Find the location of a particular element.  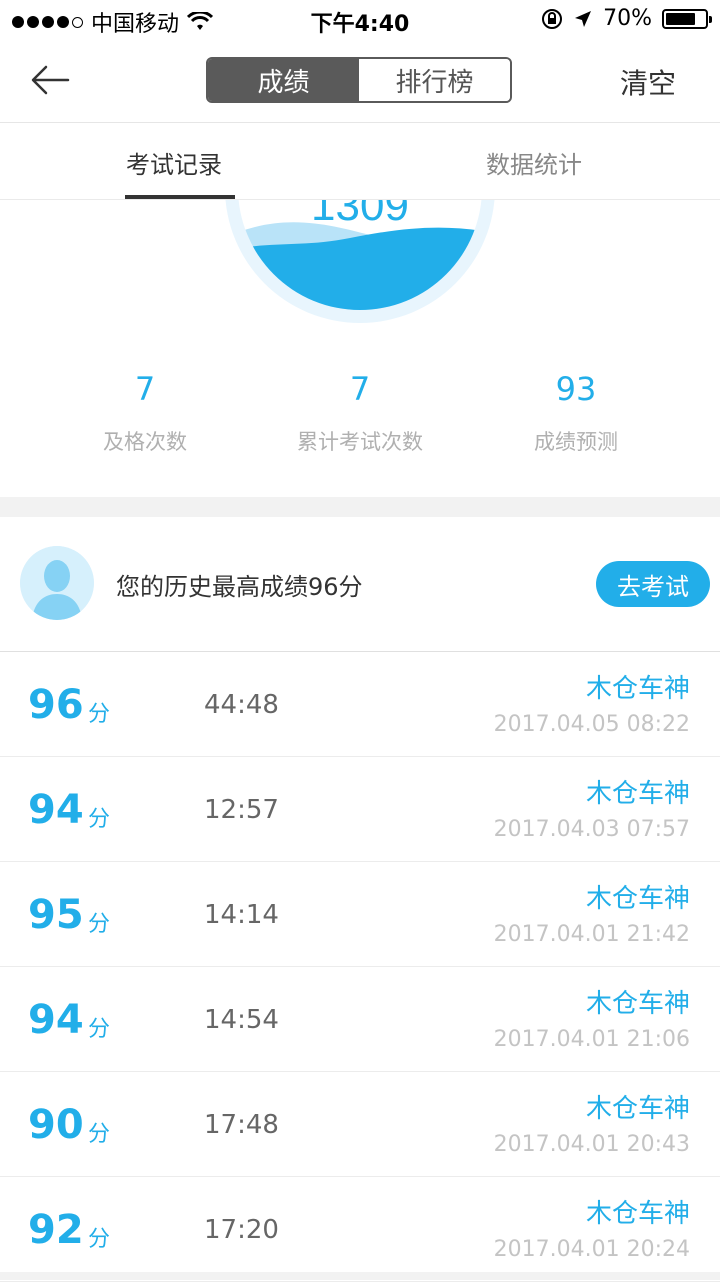

record-row: 94 分 14:54 木仓车神 2017.04.01 21:06 is located at coordinates (360, 1019).